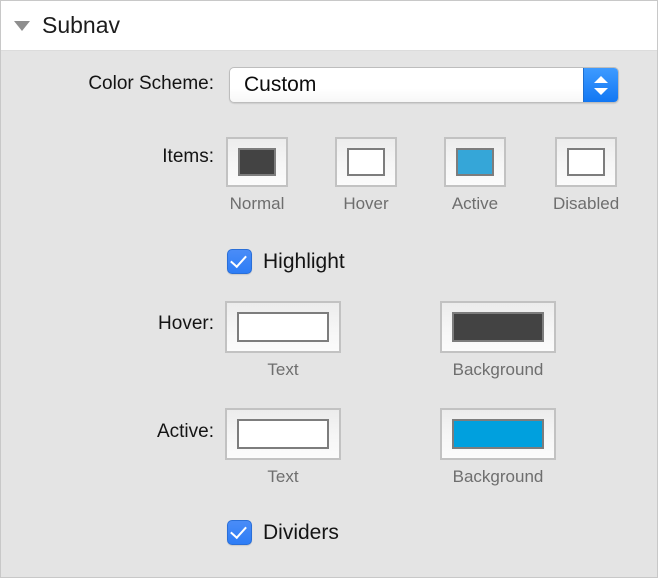  I want to click on dividers-checkbox, so click(239, 532).